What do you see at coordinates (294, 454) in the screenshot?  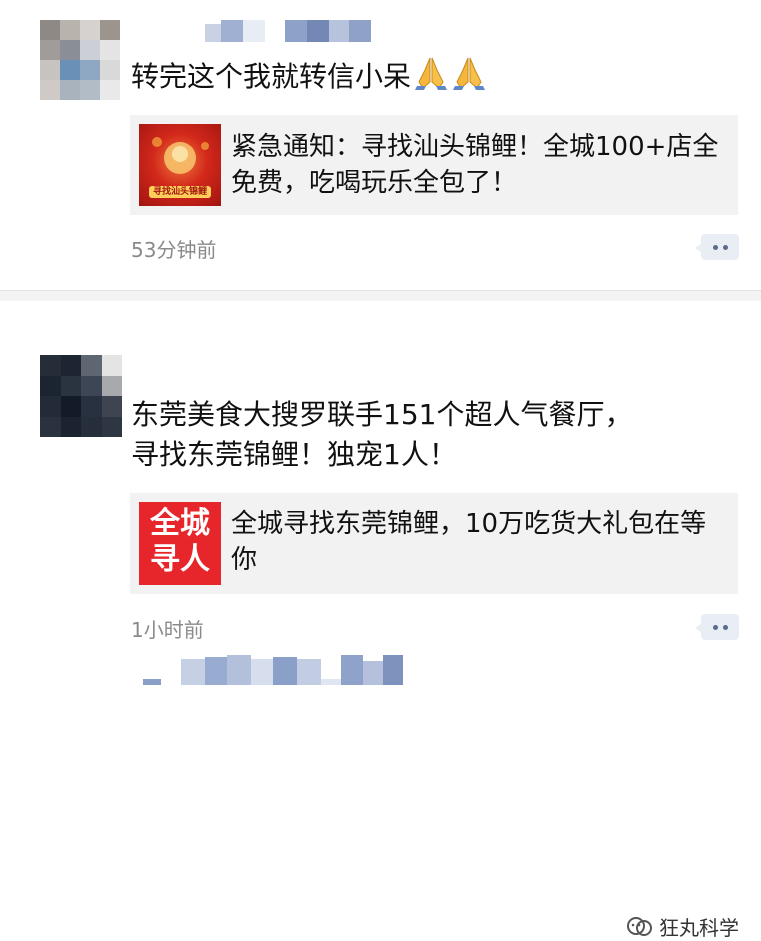 I see `post-text-line: 寻找东莞锦鲤！独宠1人！` at bounding box center [294, 454].